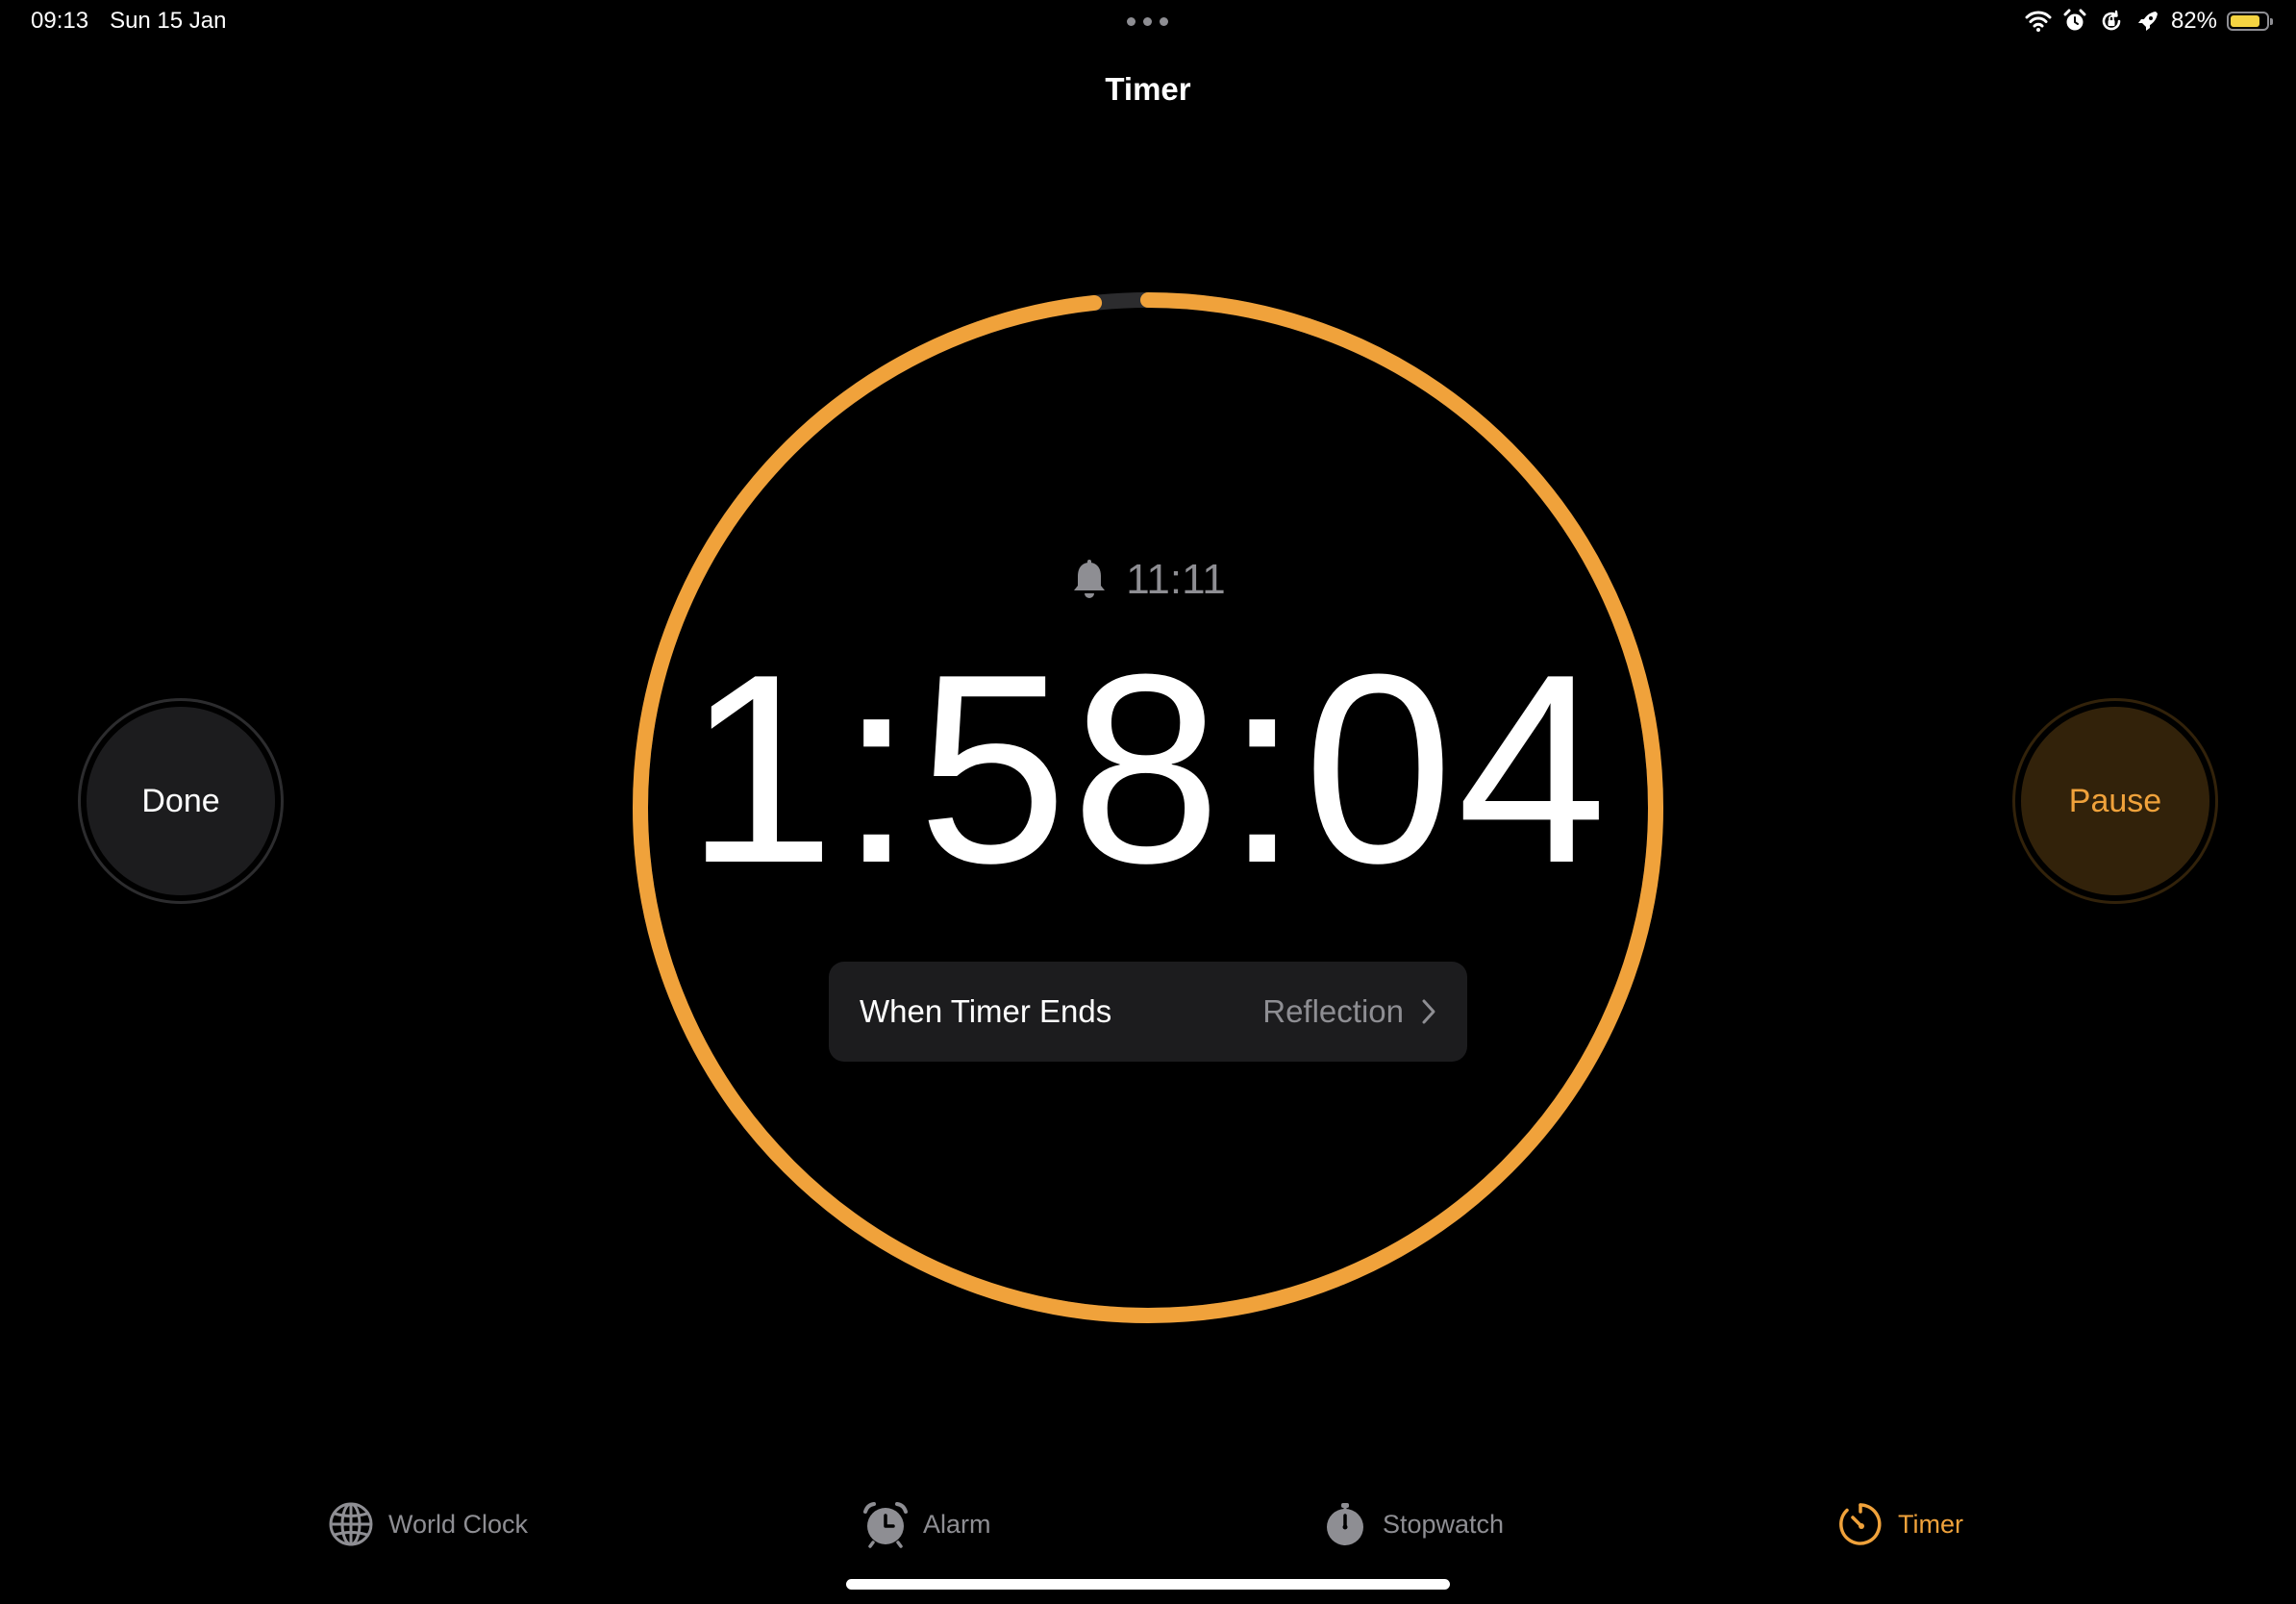  Describe the element at coordinates (1148, 1584) in the screenshot. I see `home-indicator` at that location.